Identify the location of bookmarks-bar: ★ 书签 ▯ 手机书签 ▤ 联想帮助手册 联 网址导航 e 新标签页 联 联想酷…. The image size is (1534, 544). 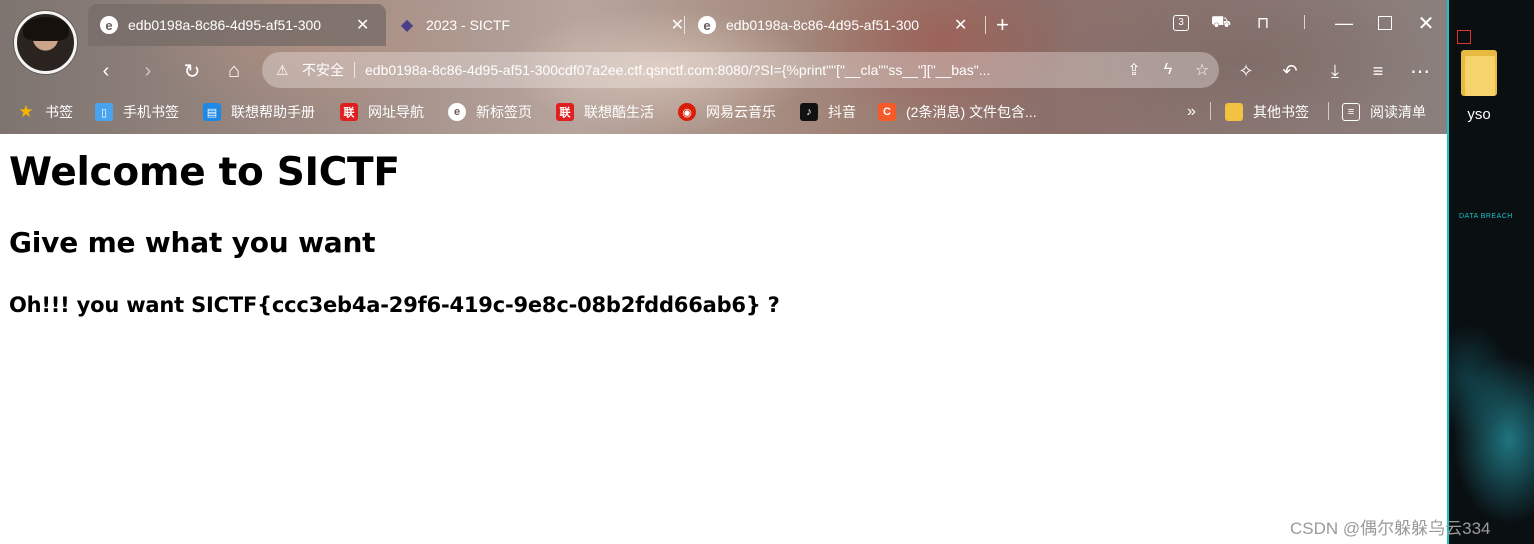
(723, 112).